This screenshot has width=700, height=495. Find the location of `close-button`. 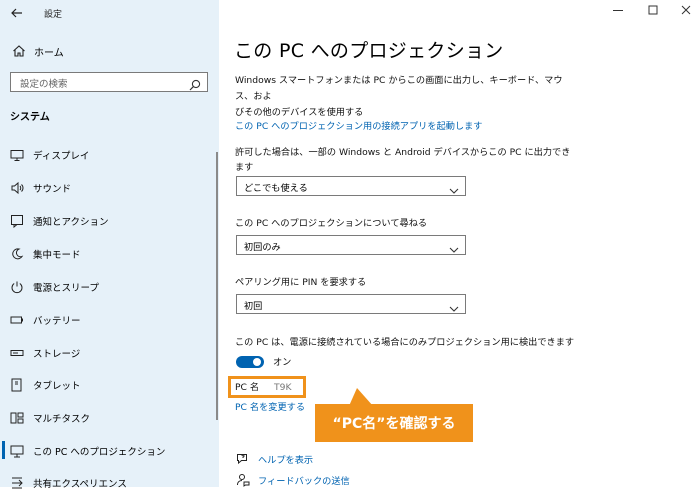

close-button is located at coordinates (686, 12).